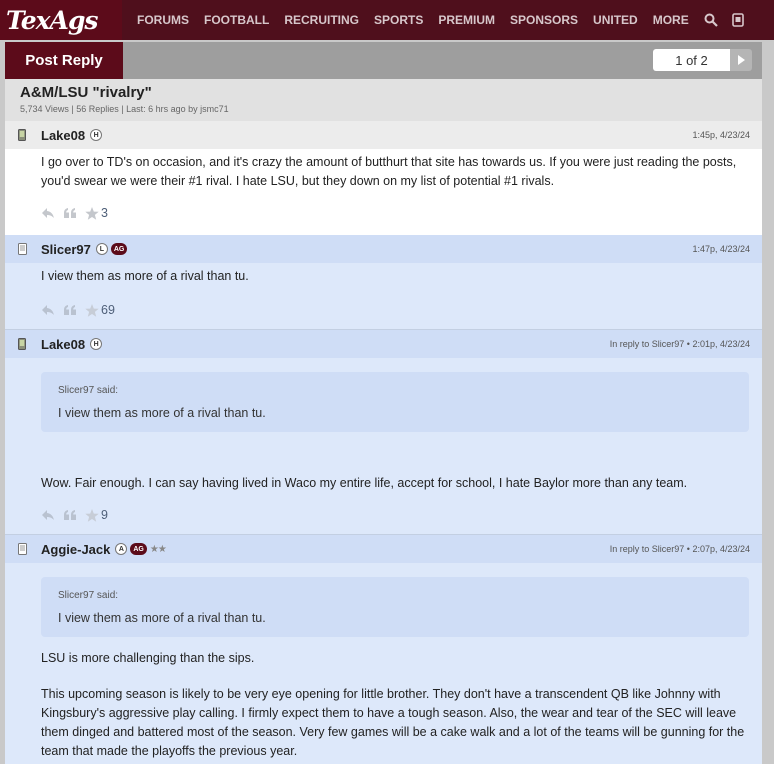  I want to click on like-count: 3, so click(104, 213).